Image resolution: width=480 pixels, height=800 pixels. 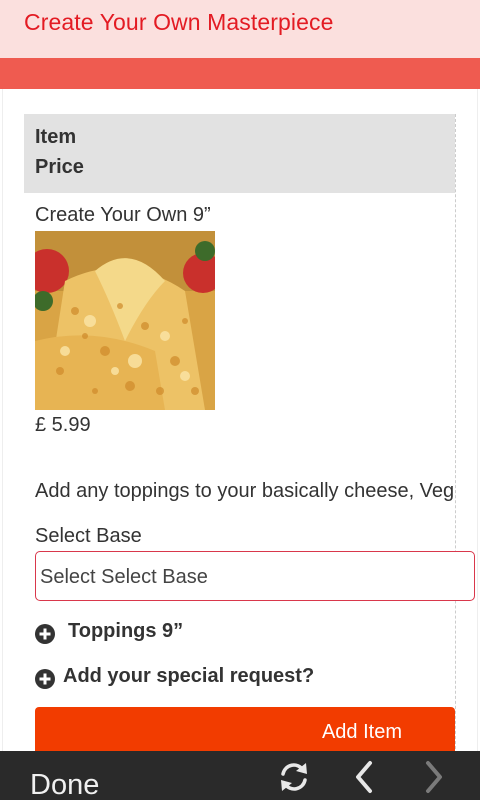 I want to click on add-item-button: Add Item, so click(x=245, y=732).